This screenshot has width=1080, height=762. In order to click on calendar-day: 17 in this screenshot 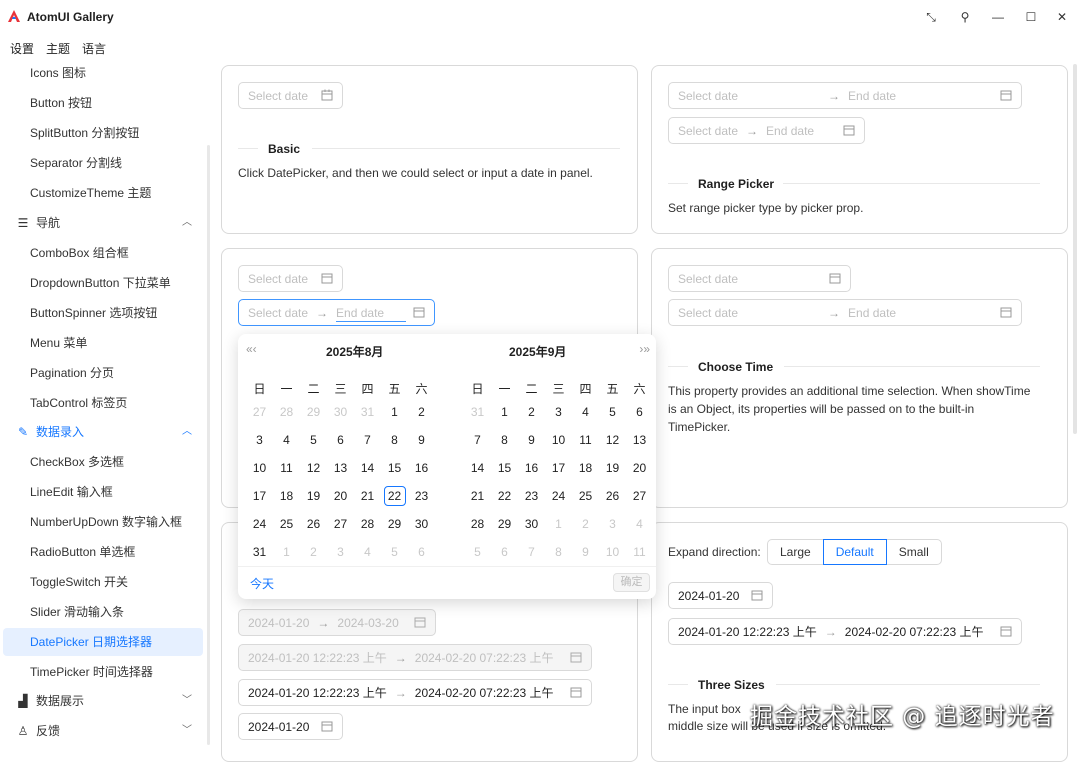, I will do `click(558, 468)`.